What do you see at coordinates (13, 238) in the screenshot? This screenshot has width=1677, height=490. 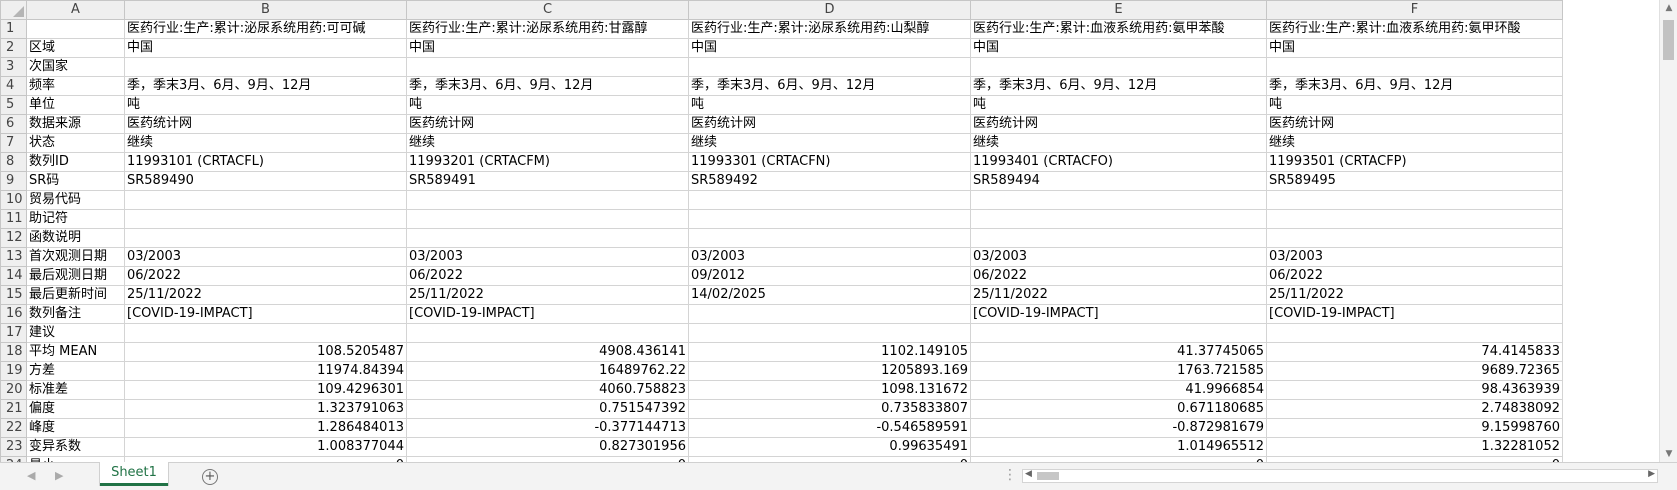 I see `row-header: 12` at bounding box center [13, 238].